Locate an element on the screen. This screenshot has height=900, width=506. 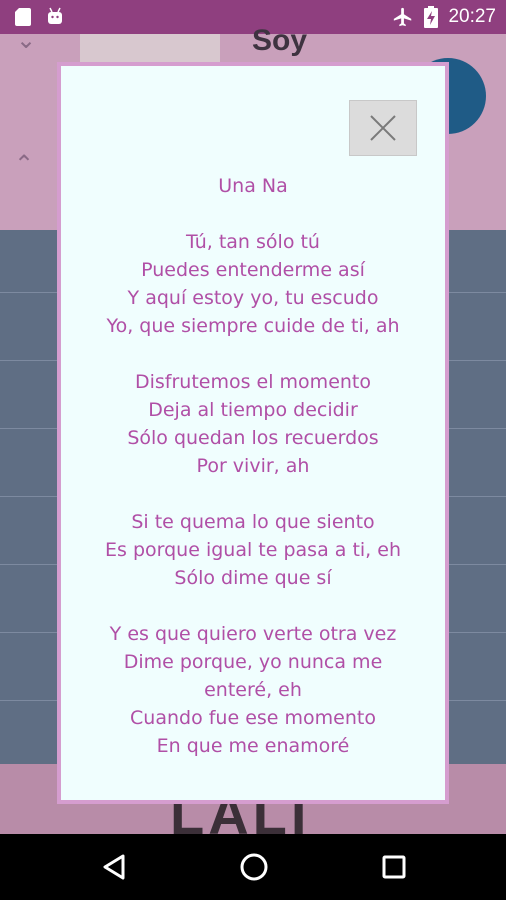
close-icon is located at coordinates (383, 128).